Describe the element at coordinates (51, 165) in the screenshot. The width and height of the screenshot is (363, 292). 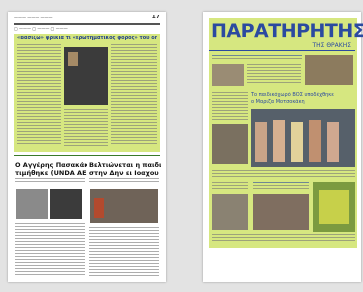
I see `article1-title: Ο Αγγέρης Πασακάκης` at that location.